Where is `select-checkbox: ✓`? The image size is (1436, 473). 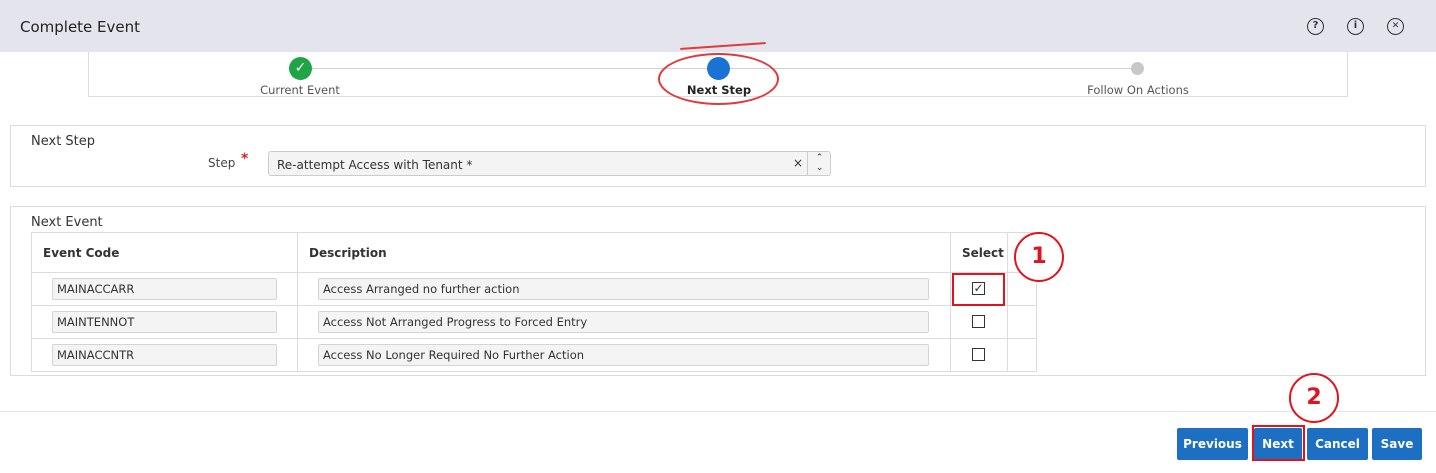 select-checkbox: ✓ is located at coordinates (978, 288).